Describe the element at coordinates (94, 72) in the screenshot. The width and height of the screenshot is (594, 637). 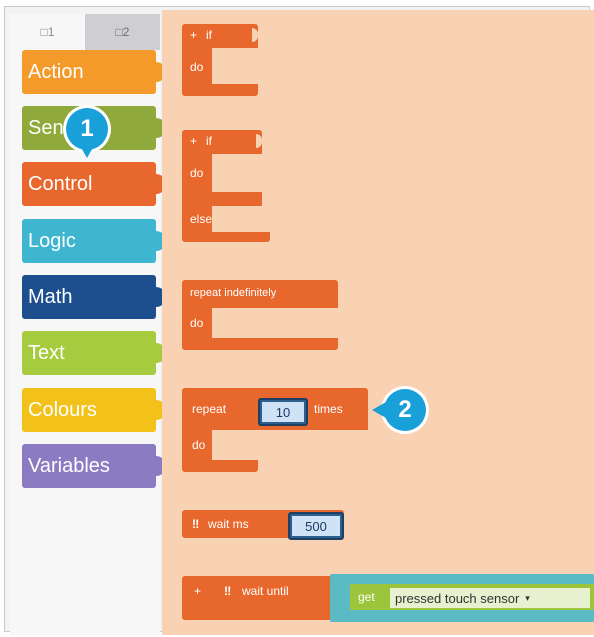
I see `category-action: Action` at that location.